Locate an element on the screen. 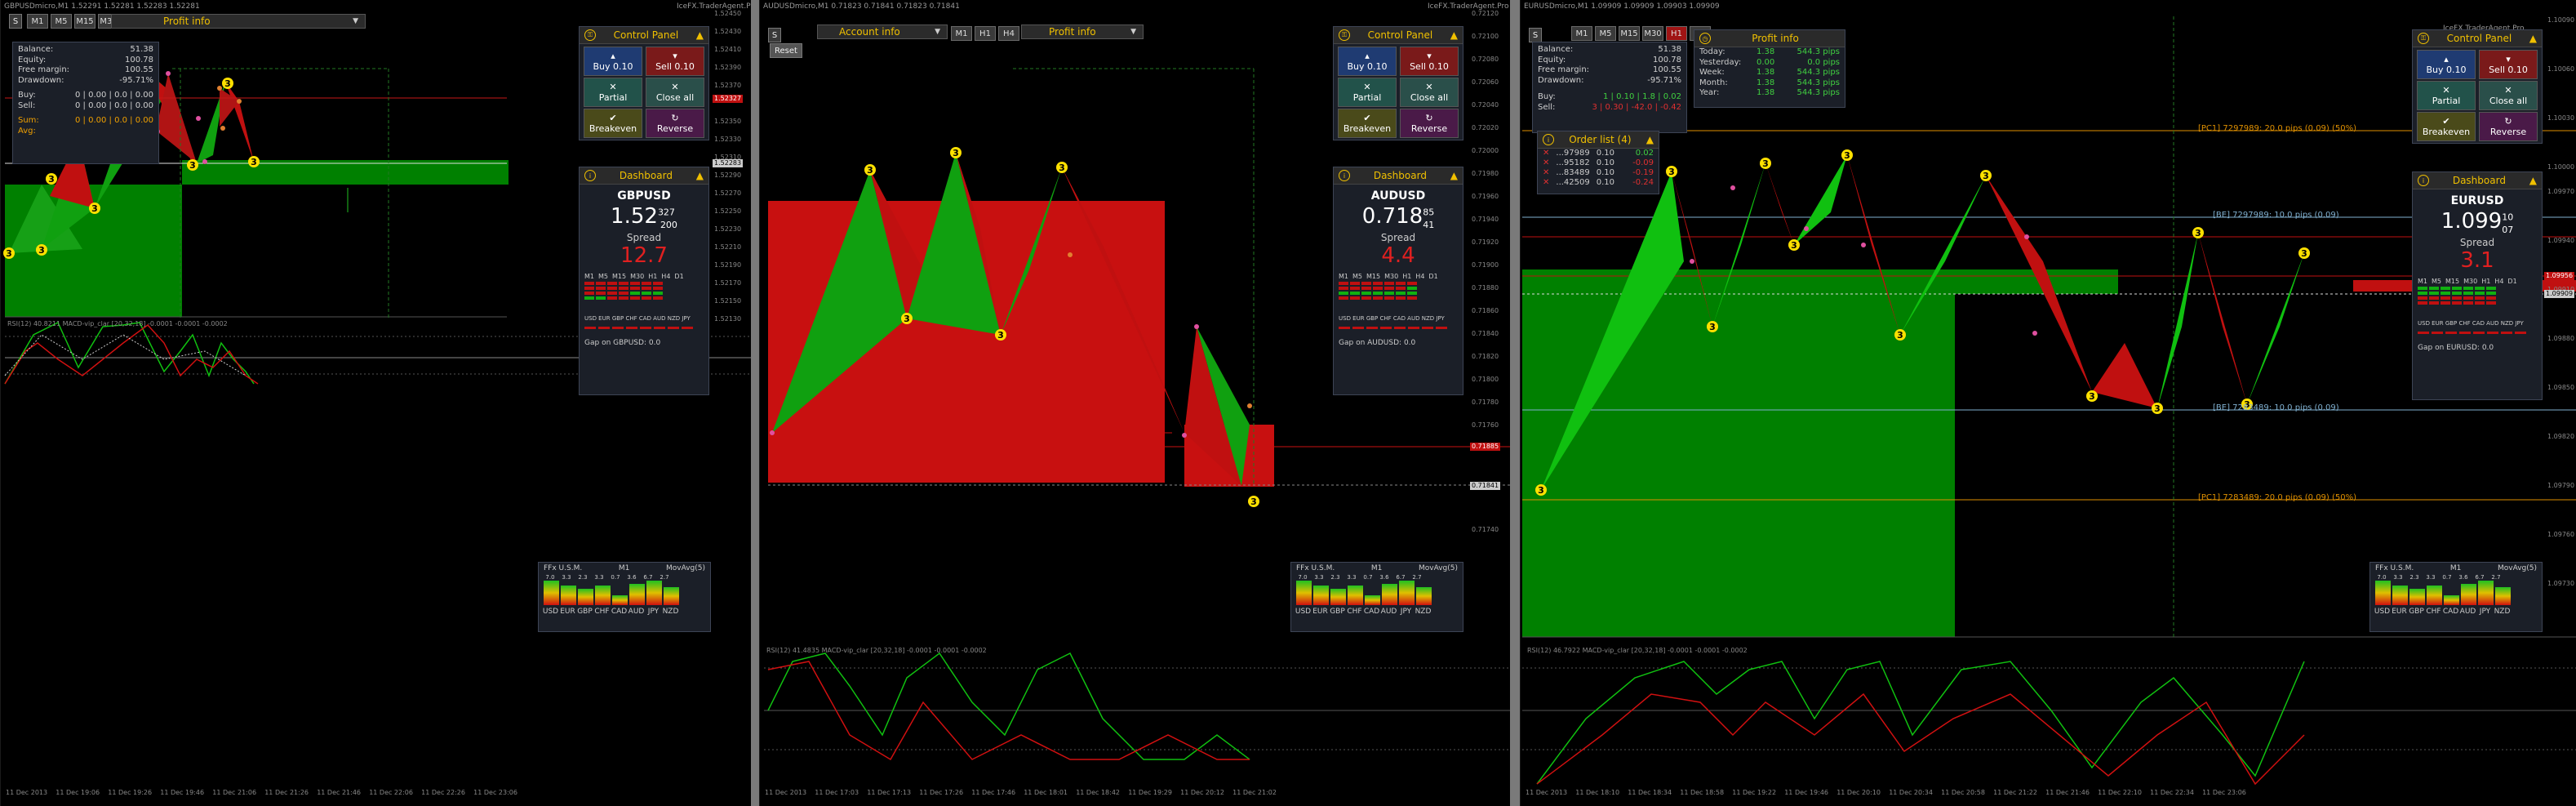 The width and height of the screenshot is (2576, 806). tf-h4: H4 is located at coordinates (1008, 33).